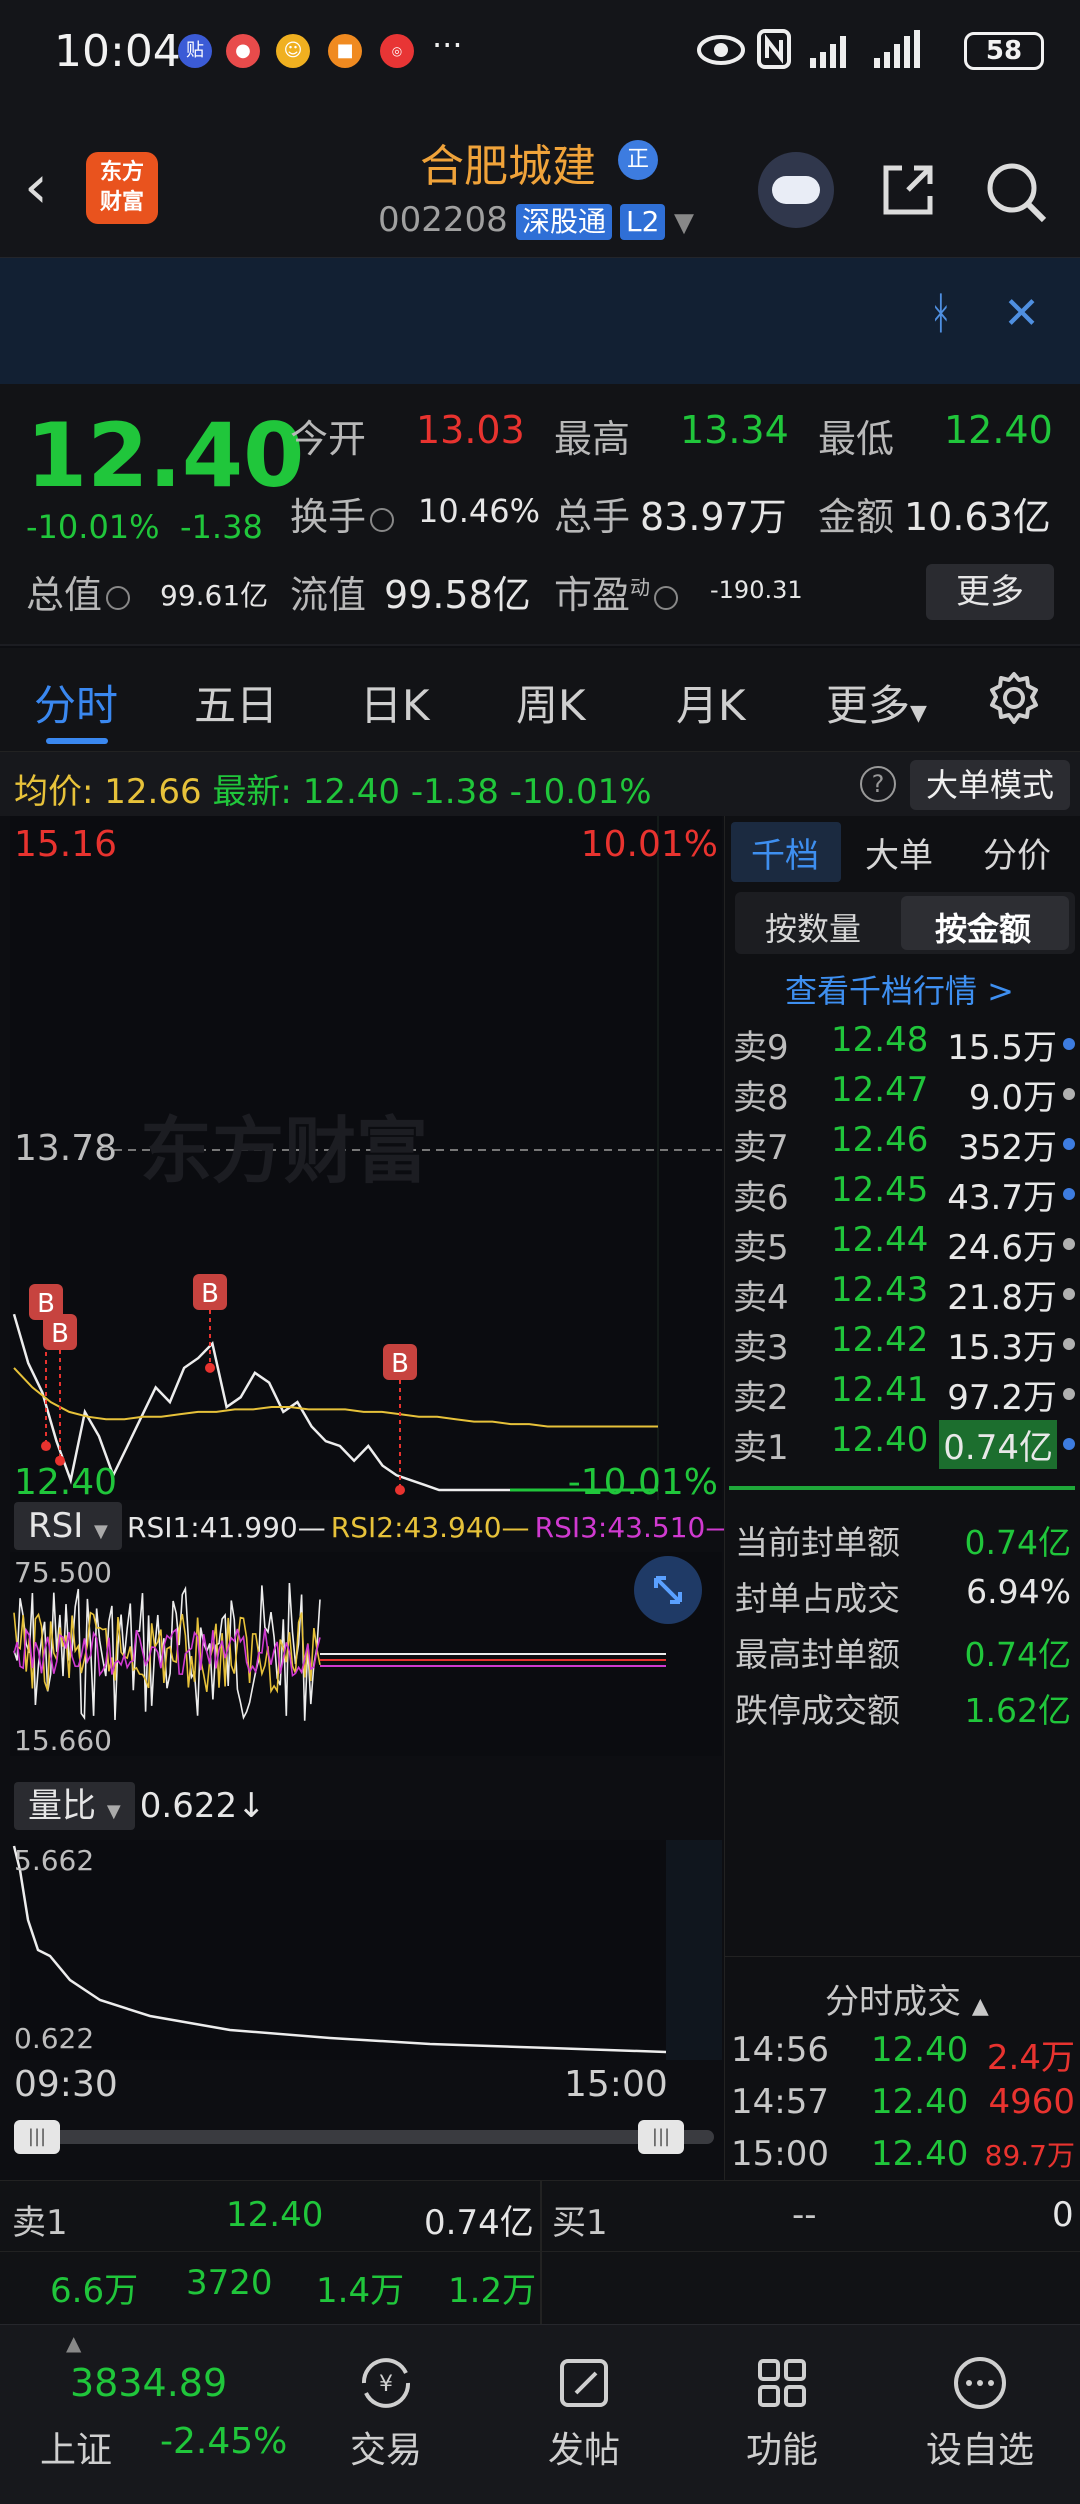 This screenshot has height=2504, width=1080. Describe the element at coordinates (333, 788) in the screenshot. I see `avg-line: 均价: 12.66 最新: 12.40 -1.38 -10.01%` at that location.